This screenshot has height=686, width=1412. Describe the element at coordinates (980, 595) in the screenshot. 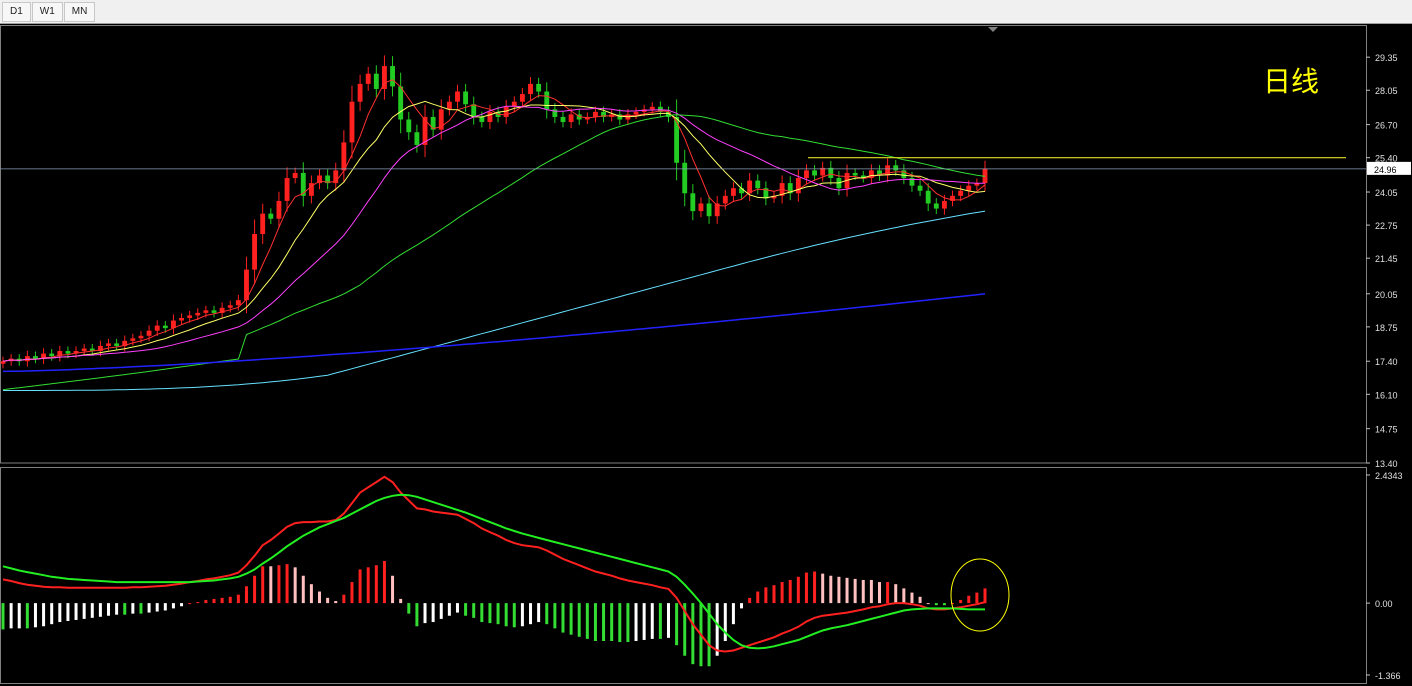

I see `highlight-circle` at that location.